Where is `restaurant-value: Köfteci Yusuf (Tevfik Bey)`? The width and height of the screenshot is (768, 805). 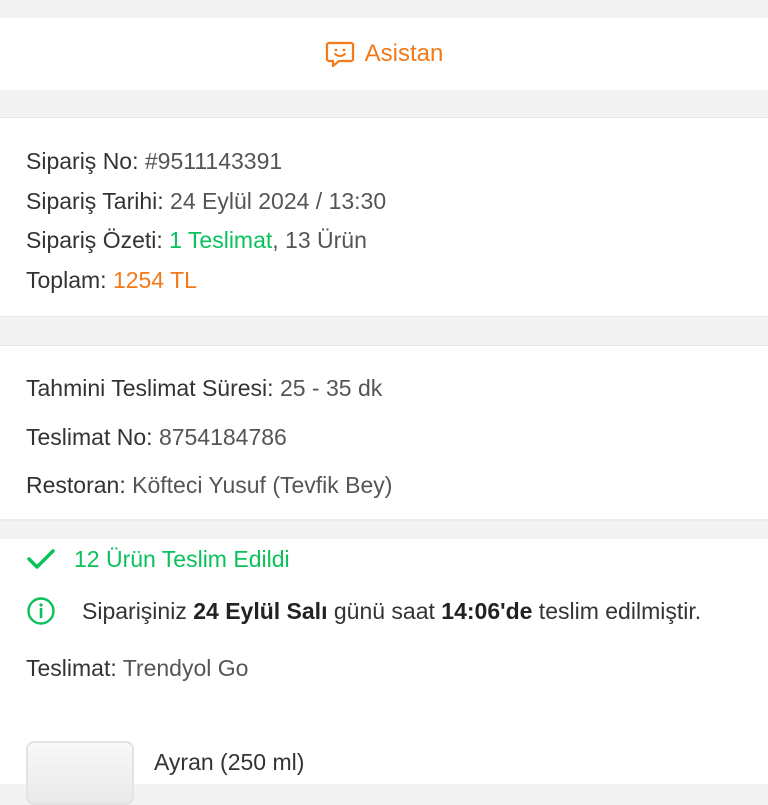 restaurant-value: Köfteci Yusuf (Tevfik Bey) is located at coordinates (262, 485).